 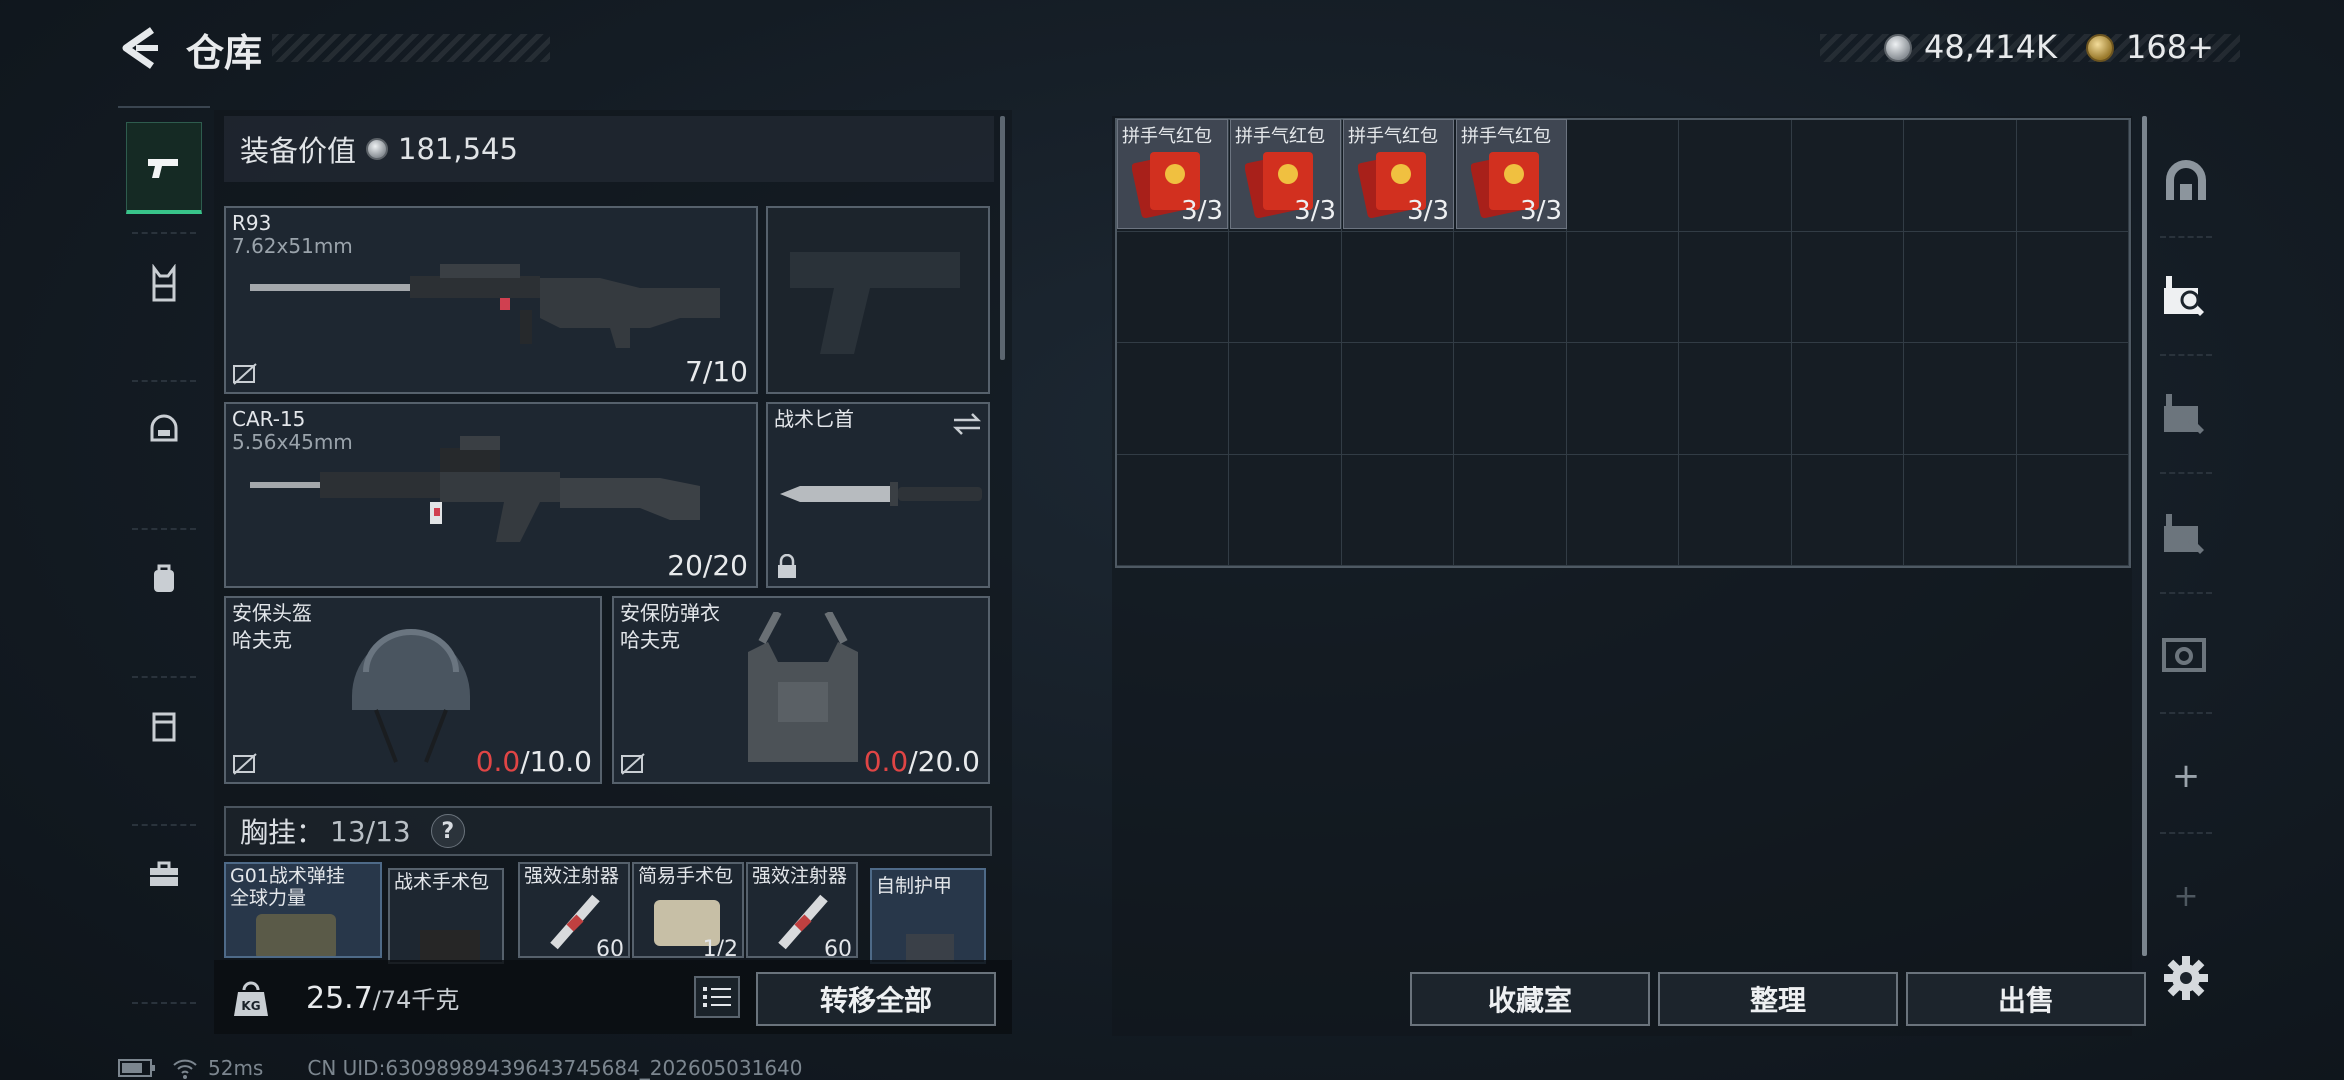 I want to click on sidebar-item-backpack, so click(x=164, y=578).